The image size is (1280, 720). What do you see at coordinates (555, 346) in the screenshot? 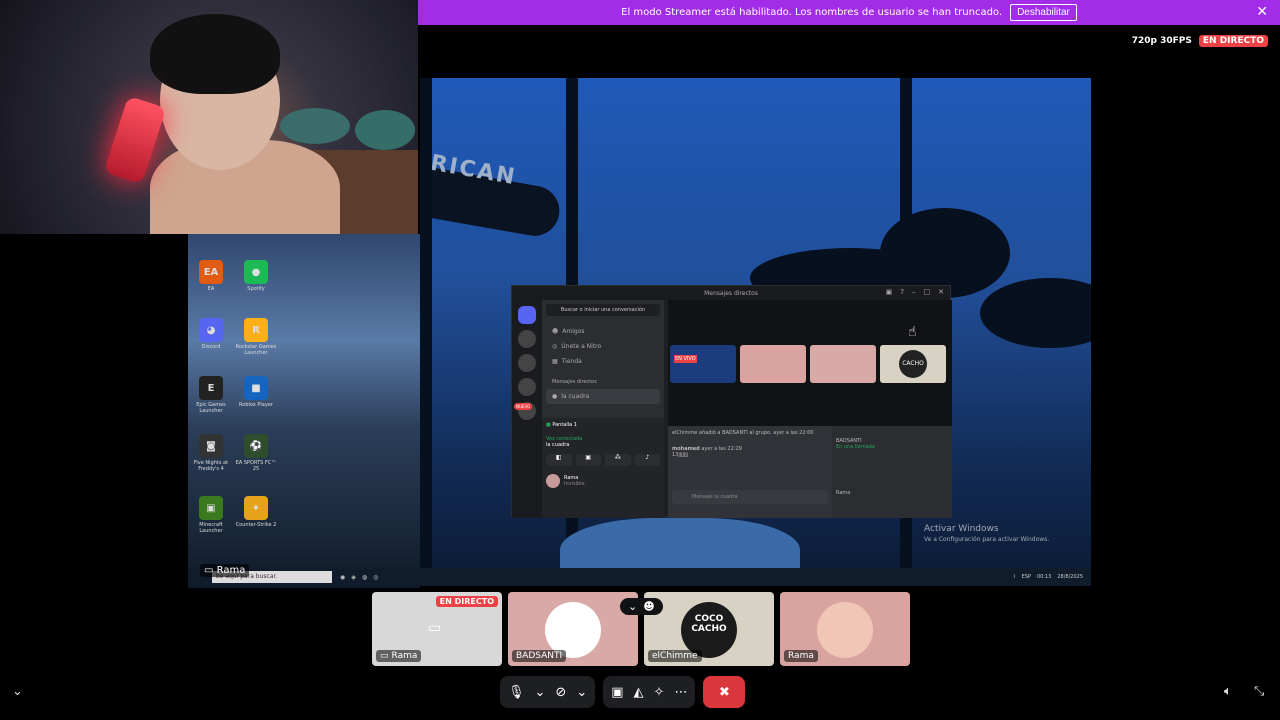
I see `nitro-icon: ◎` at bounding box center [555, 346].